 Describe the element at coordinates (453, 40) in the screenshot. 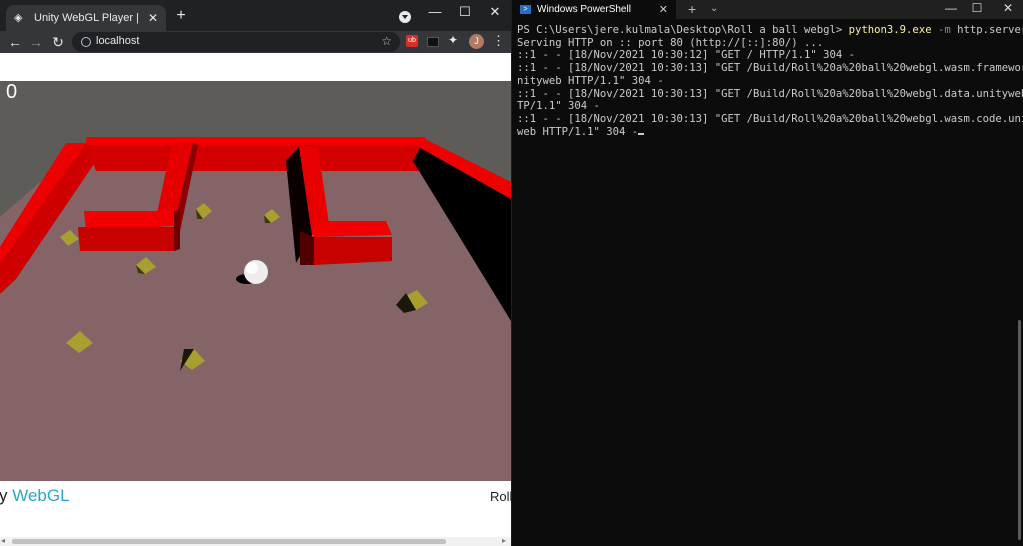

I see `extensions-puzzle-icon: ✦` at that location.